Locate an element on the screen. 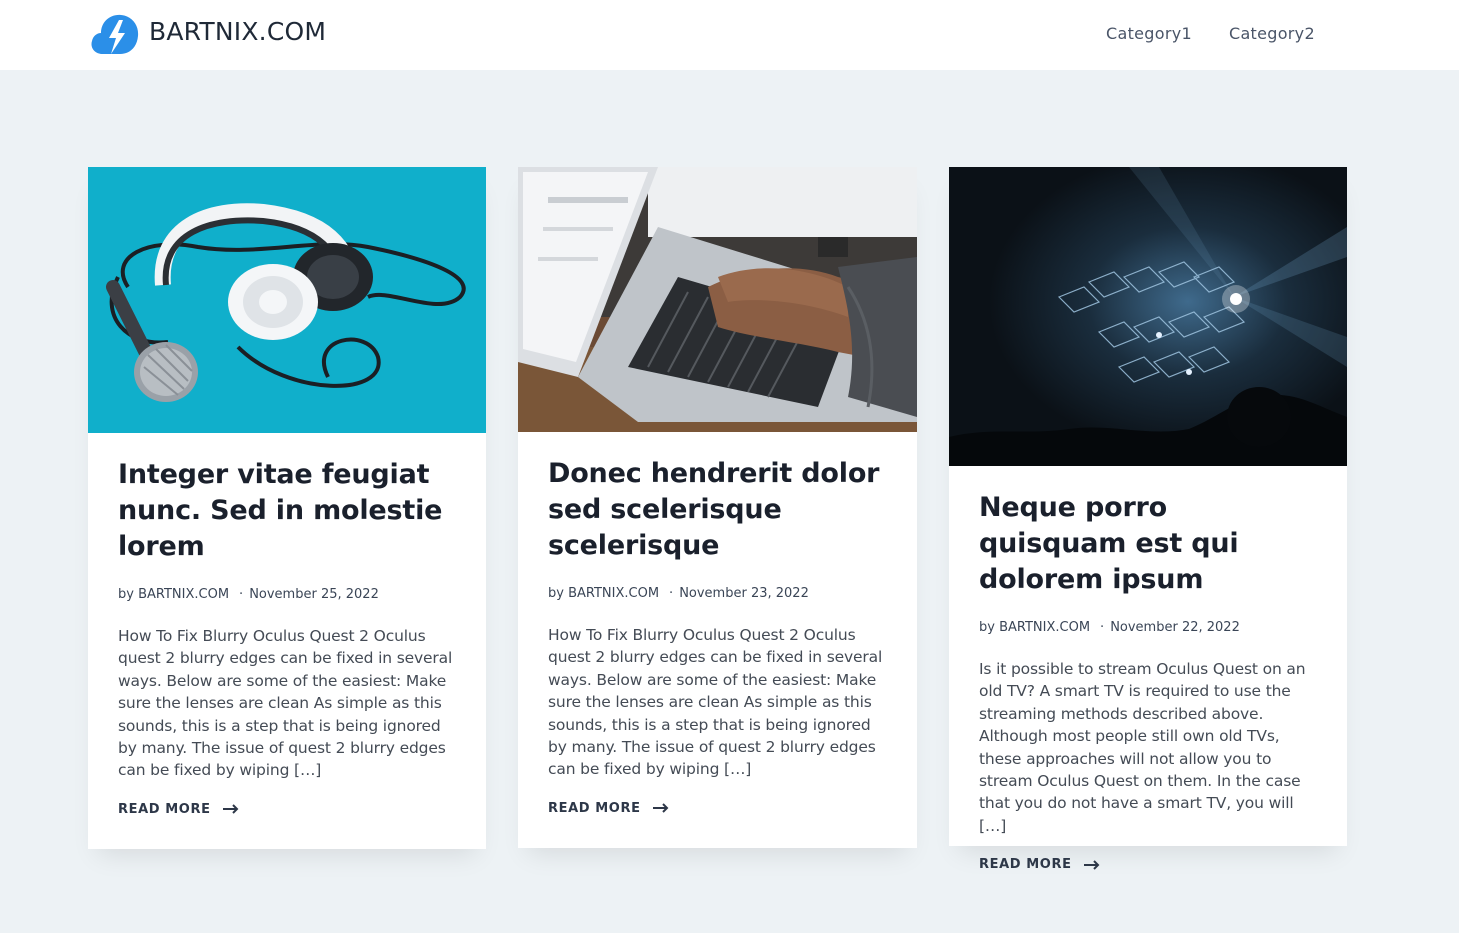  site-logo-link: BARTNIX.COM is located at coordinates (207, 34).